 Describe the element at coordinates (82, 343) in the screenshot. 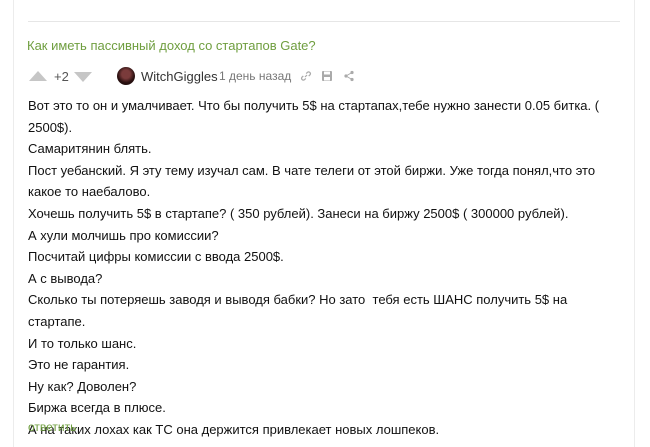

I see `comment-line: И то только шанс.` at that location.